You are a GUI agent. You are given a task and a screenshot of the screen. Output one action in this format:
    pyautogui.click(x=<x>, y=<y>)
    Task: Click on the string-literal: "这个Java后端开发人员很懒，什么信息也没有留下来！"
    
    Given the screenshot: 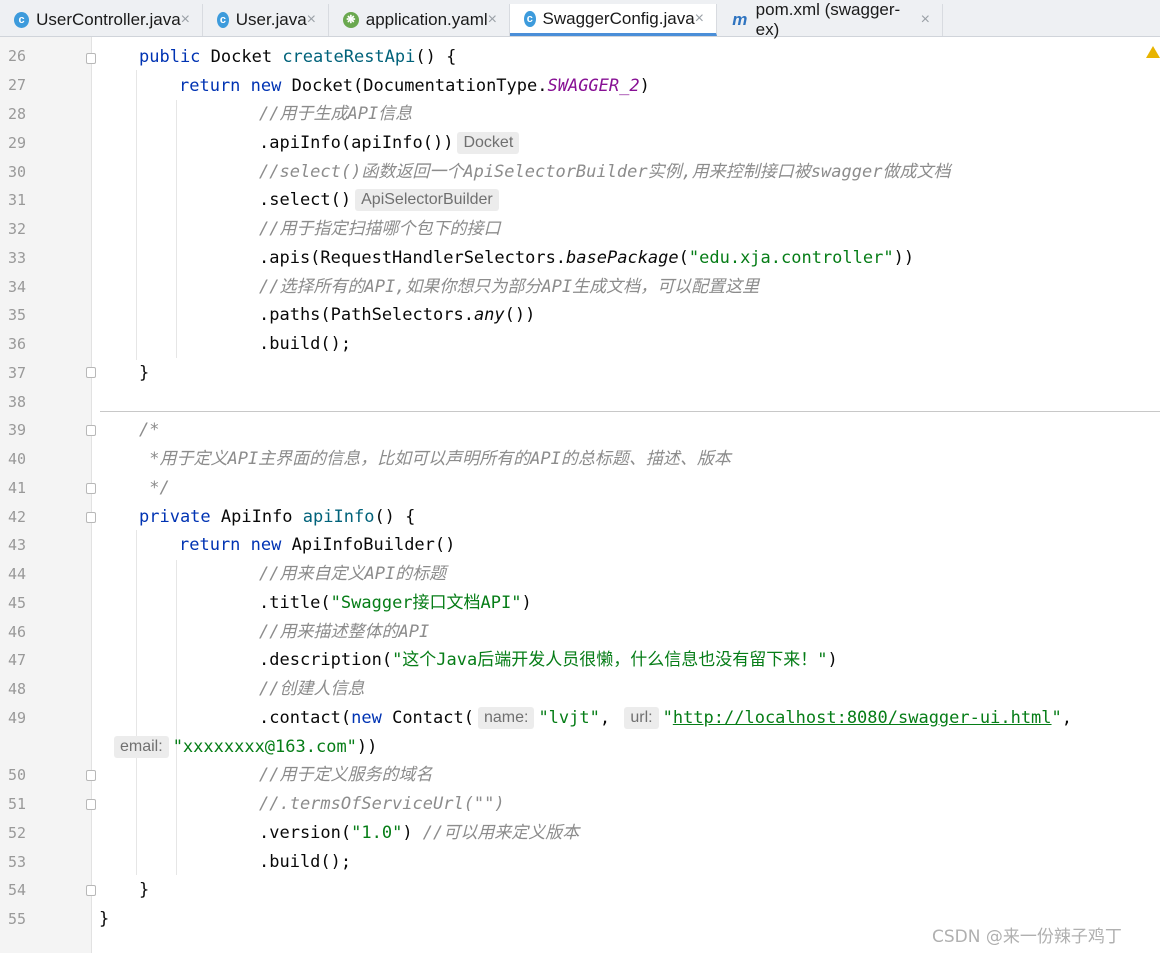 What is the action you would take?
    pyautogui.click(x=610, y=660)
    